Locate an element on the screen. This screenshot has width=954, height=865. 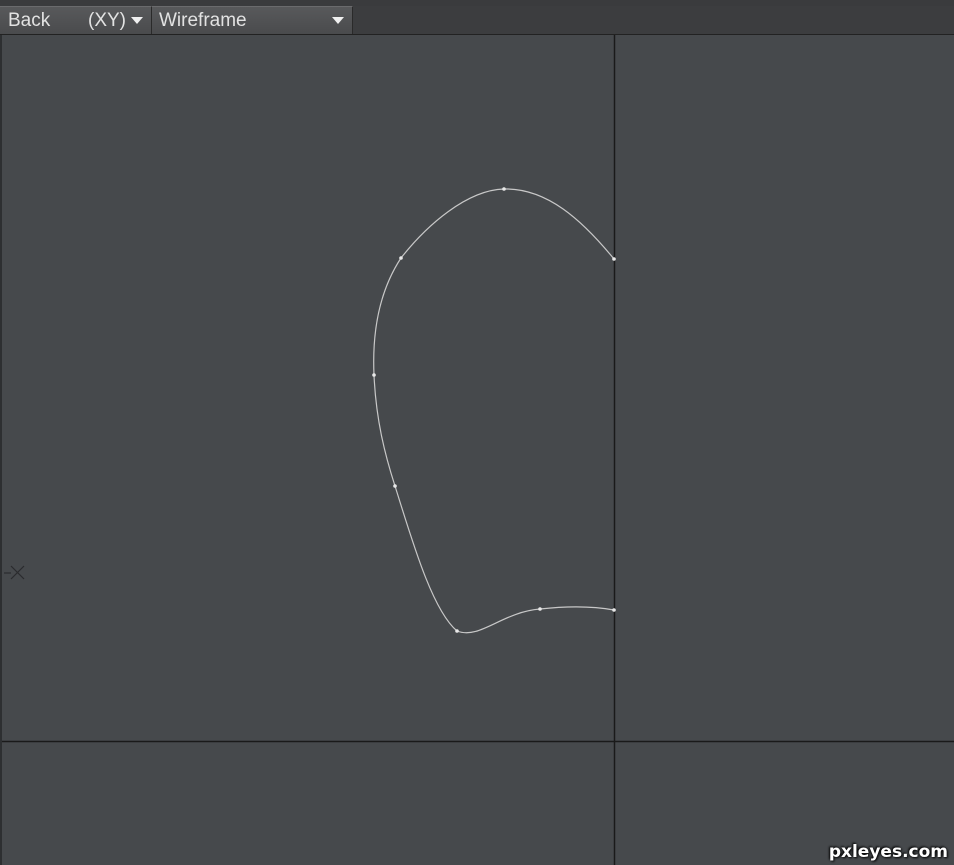
control-points is located at coordinates (494, 410).